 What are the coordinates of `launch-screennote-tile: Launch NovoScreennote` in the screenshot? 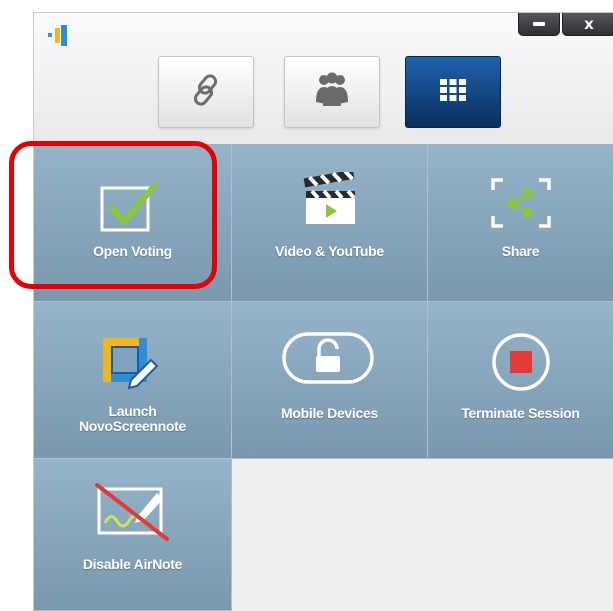 It's located at (133, 380).